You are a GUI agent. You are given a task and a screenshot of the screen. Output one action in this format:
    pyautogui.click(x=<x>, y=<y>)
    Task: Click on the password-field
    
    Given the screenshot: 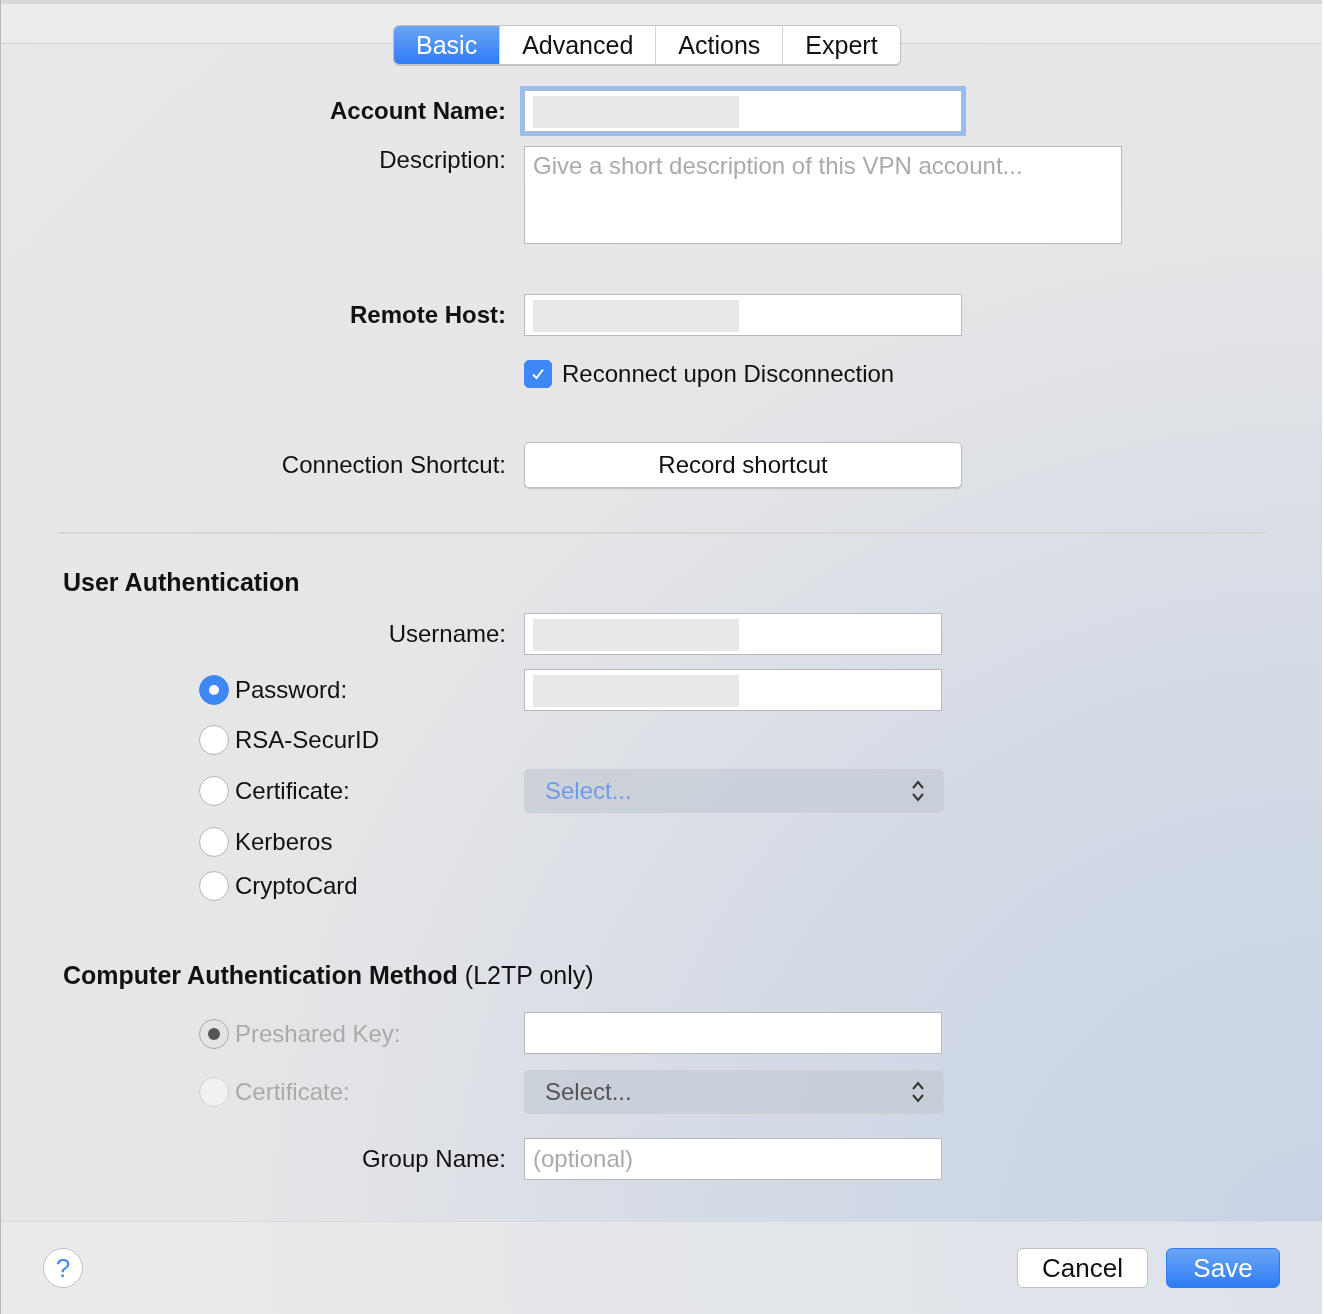 What is the action you would take?
    pyautogui.click(x=733, y=690)
    